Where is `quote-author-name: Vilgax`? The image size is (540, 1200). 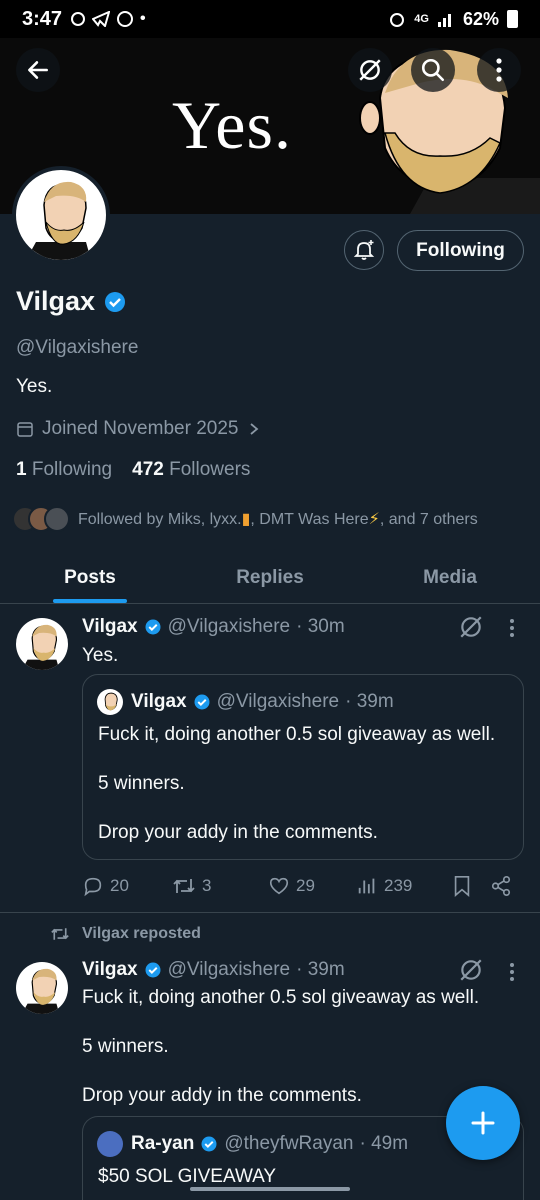 quote-author-name: Vilgax is located at coordinates (159, 701).